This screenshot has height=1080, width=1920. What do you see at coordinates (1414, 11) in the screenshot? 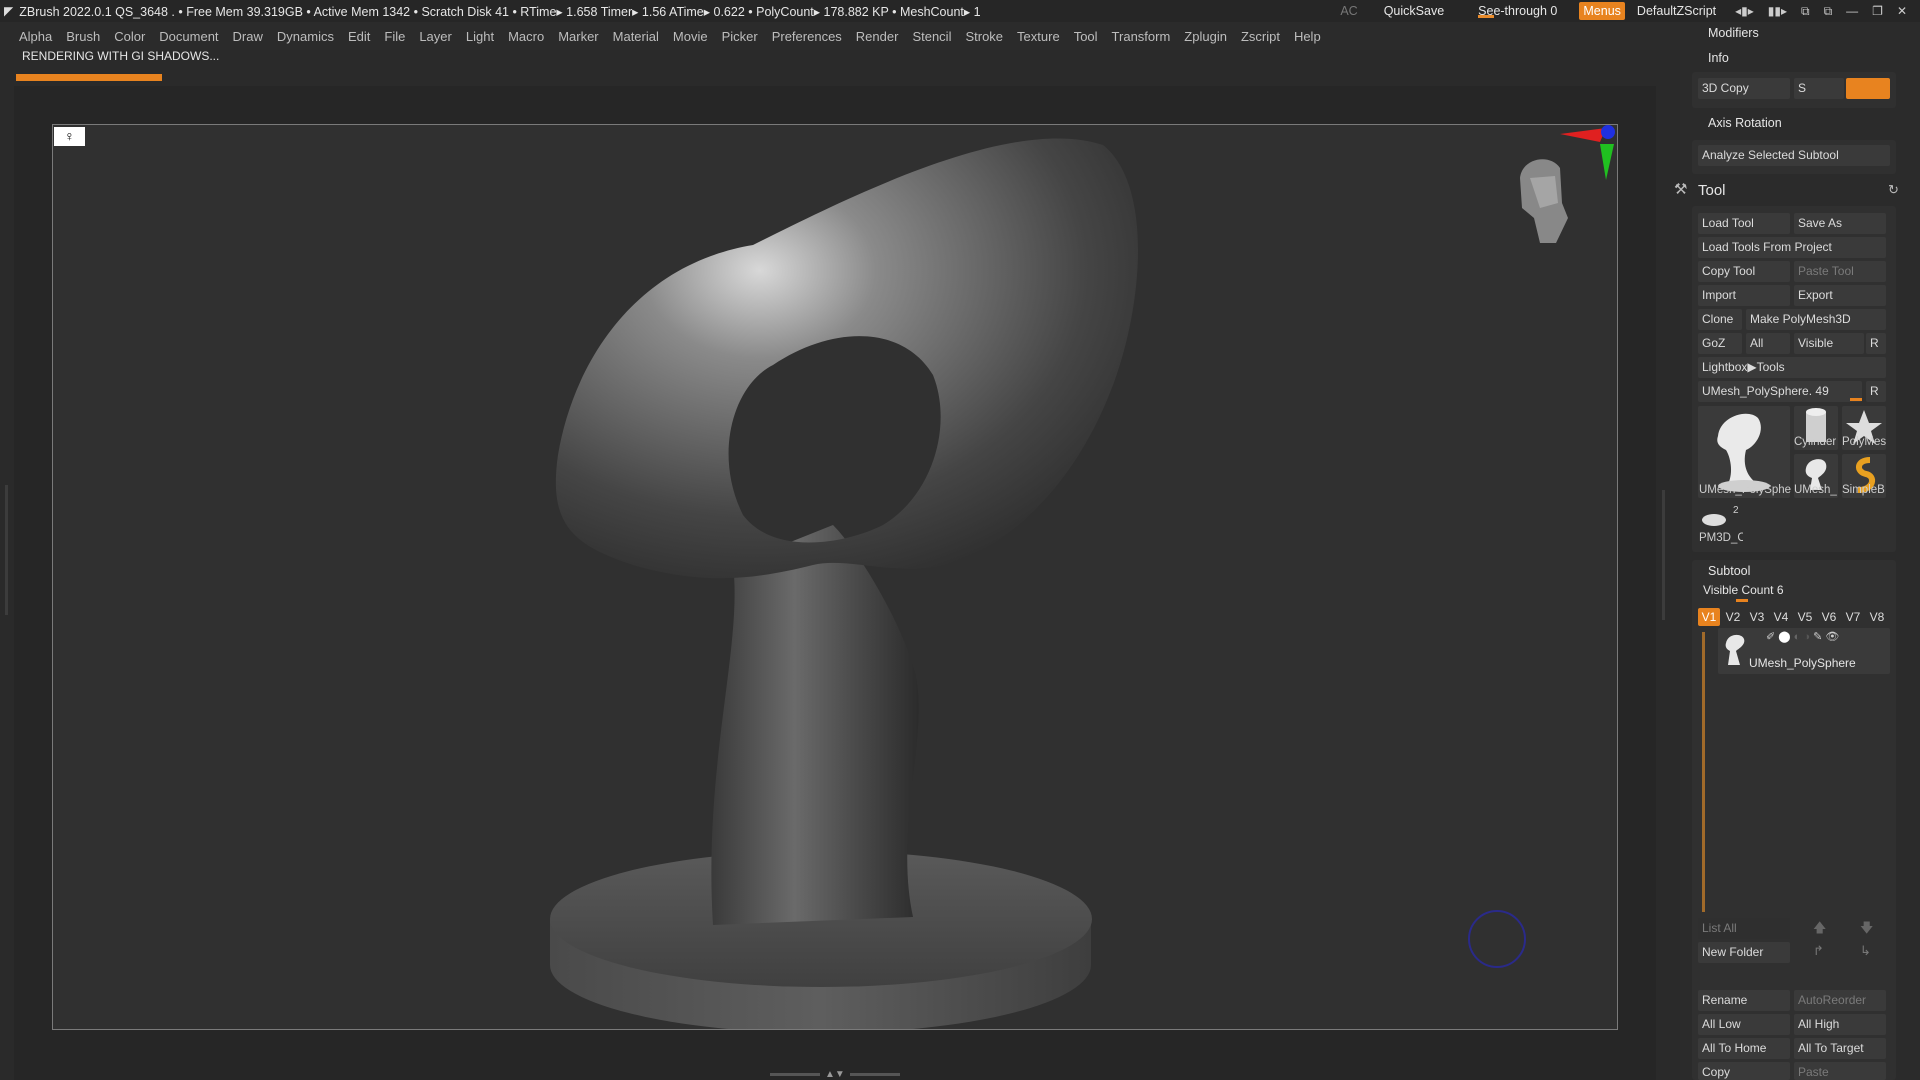
I see `quicksave-button: QuickSave` at bounding box center [1414, 11].